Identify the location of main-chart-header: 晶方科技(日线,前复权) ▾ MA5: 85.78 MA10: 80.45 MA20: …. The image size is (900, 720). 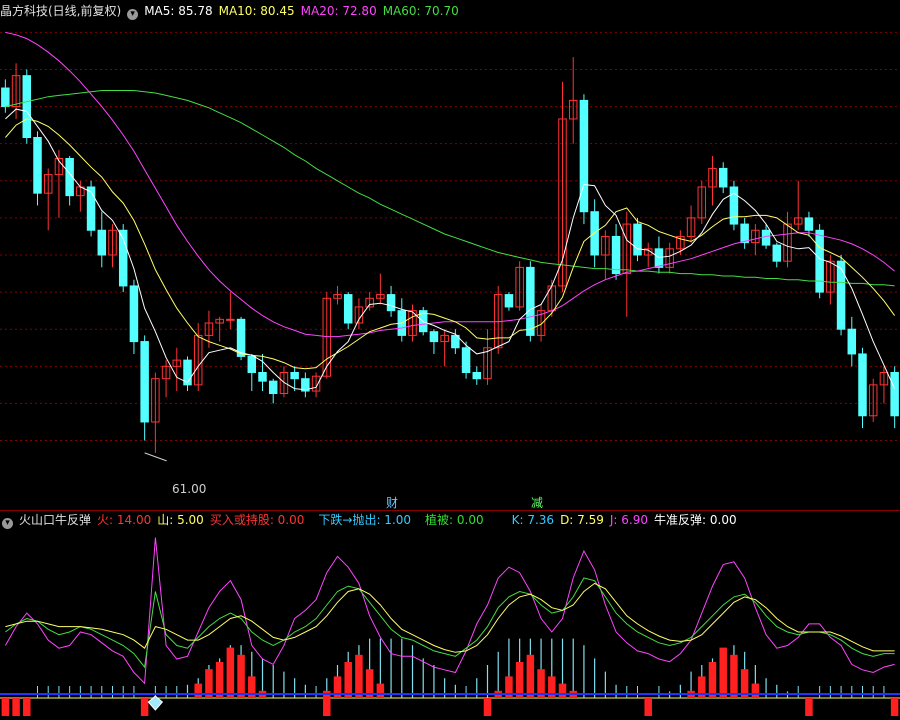
(232, 11).